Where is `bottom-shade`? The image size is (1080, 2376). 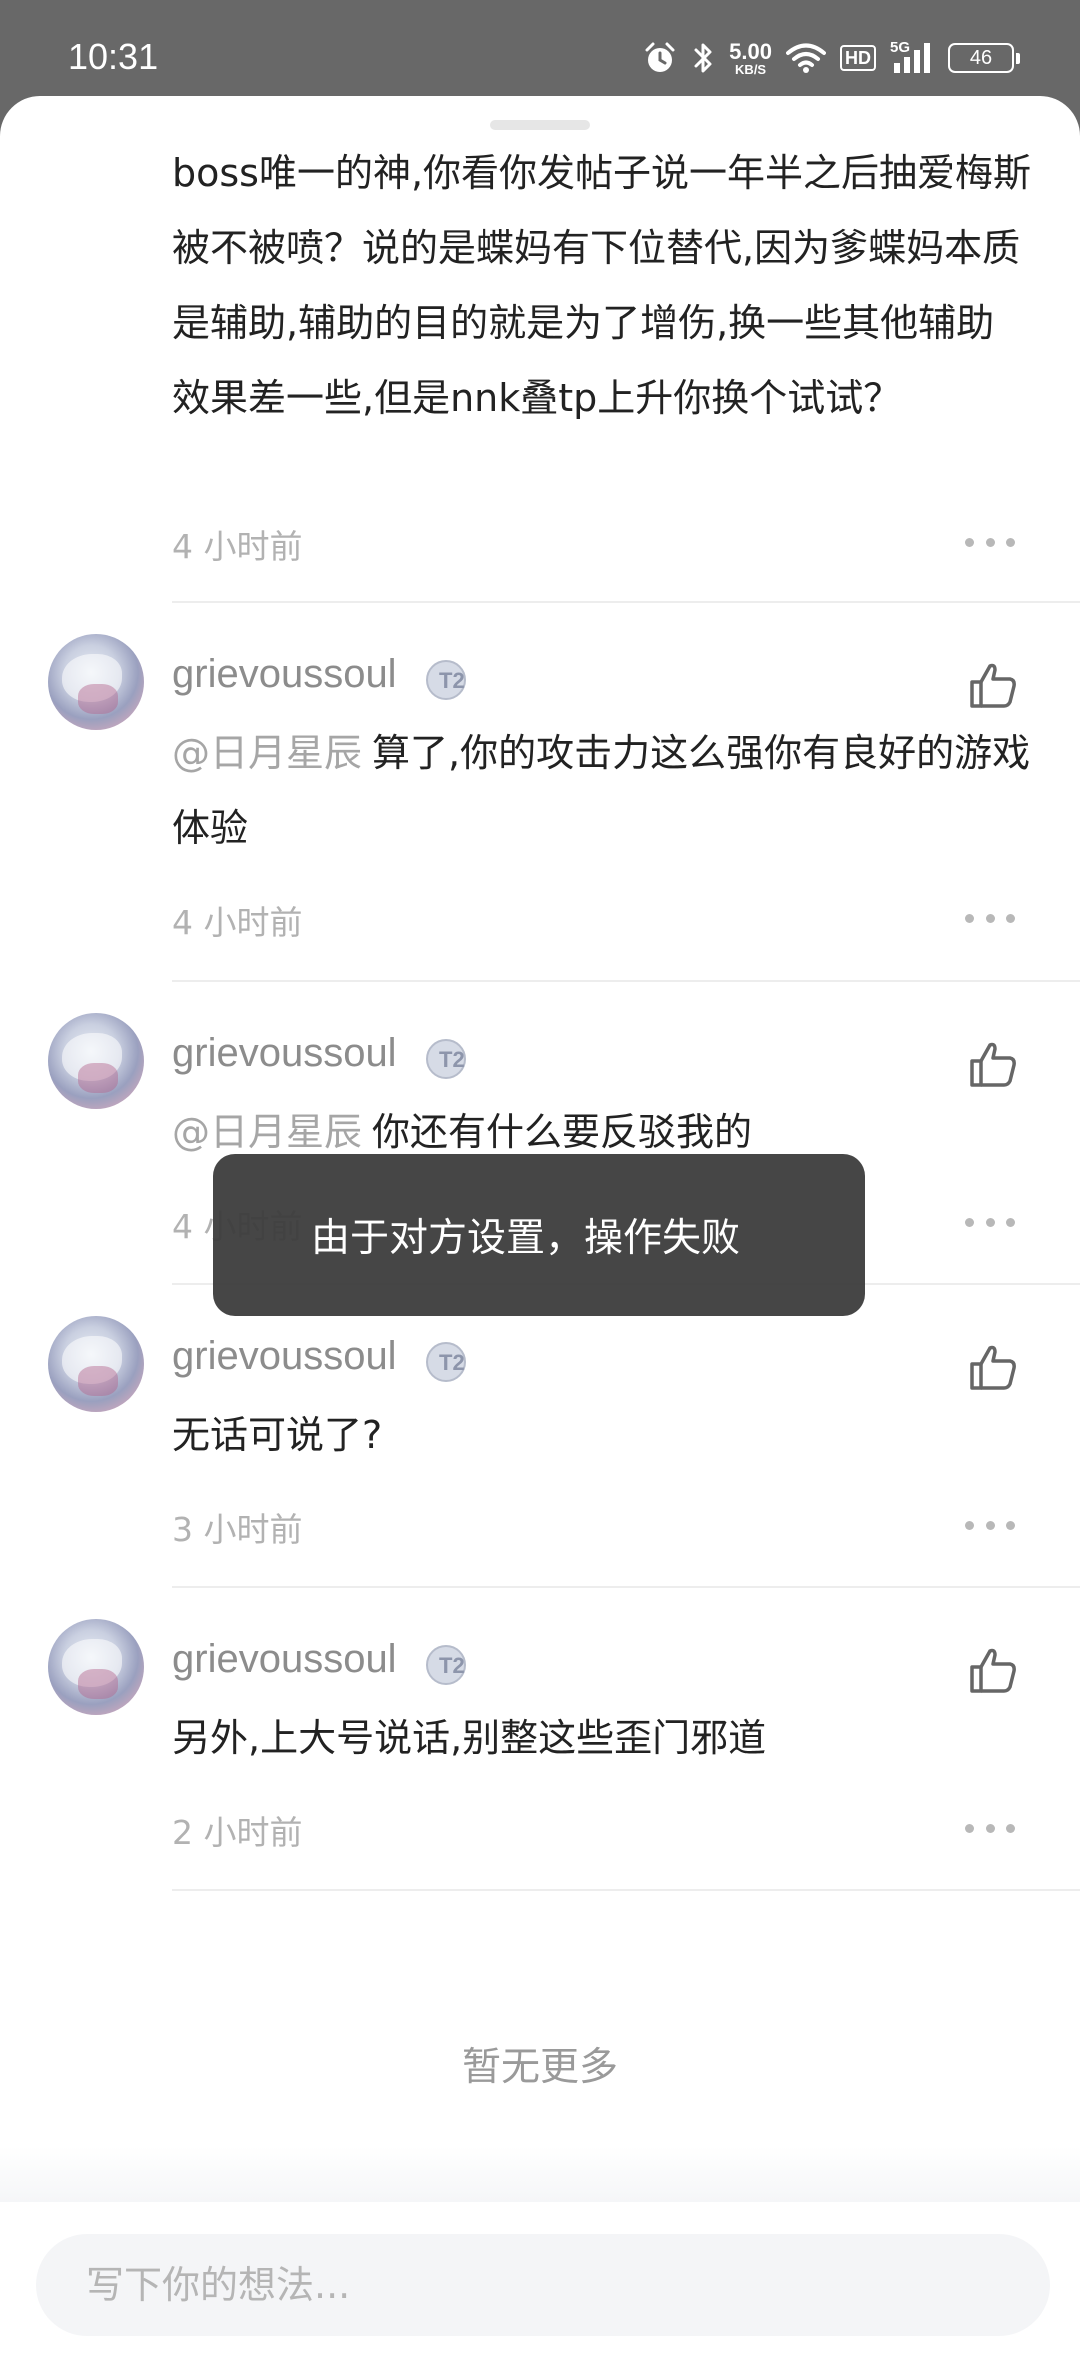 bottom-shade is located at coordinates (540, 2174).